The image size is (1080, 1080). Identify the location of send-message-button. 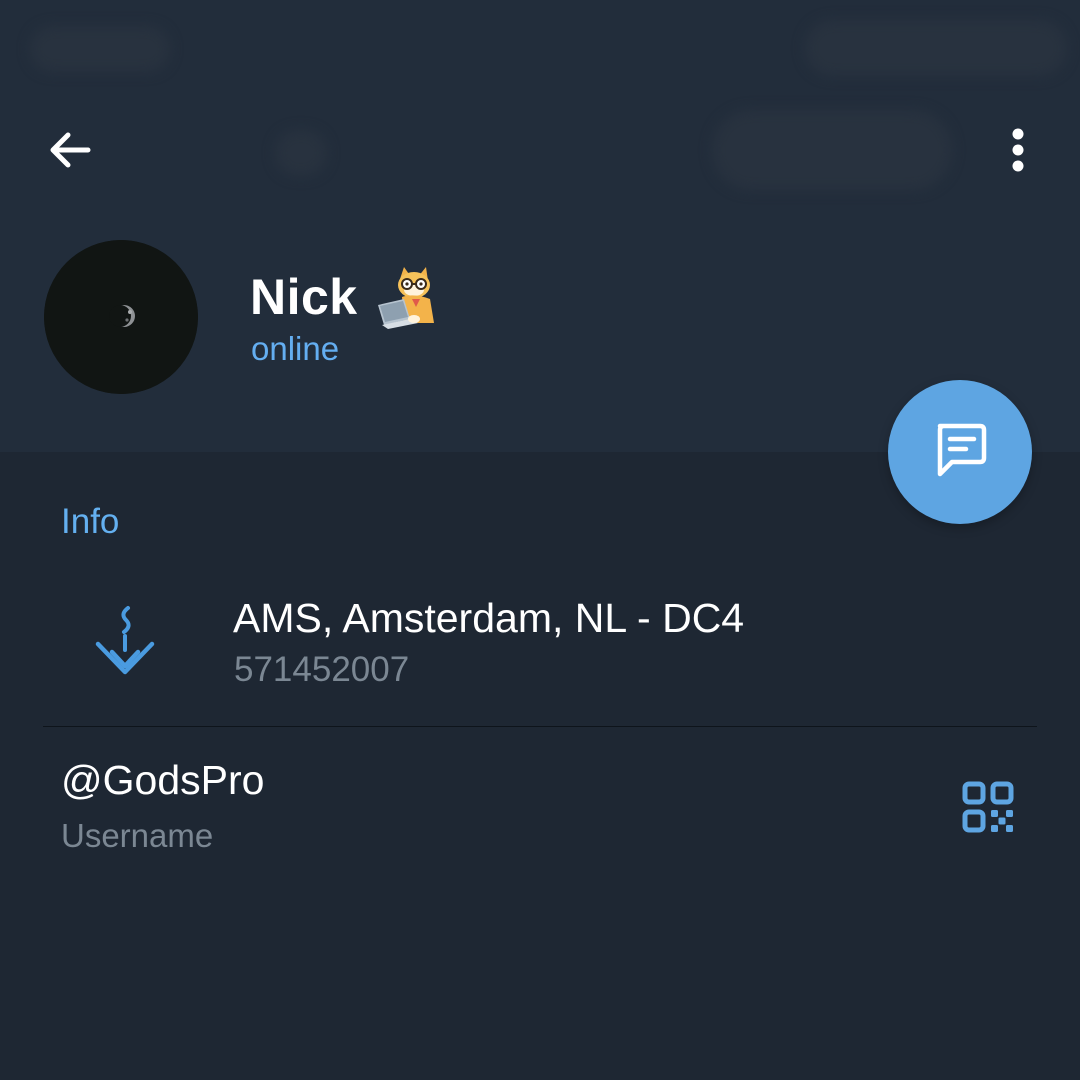
(960, 452).